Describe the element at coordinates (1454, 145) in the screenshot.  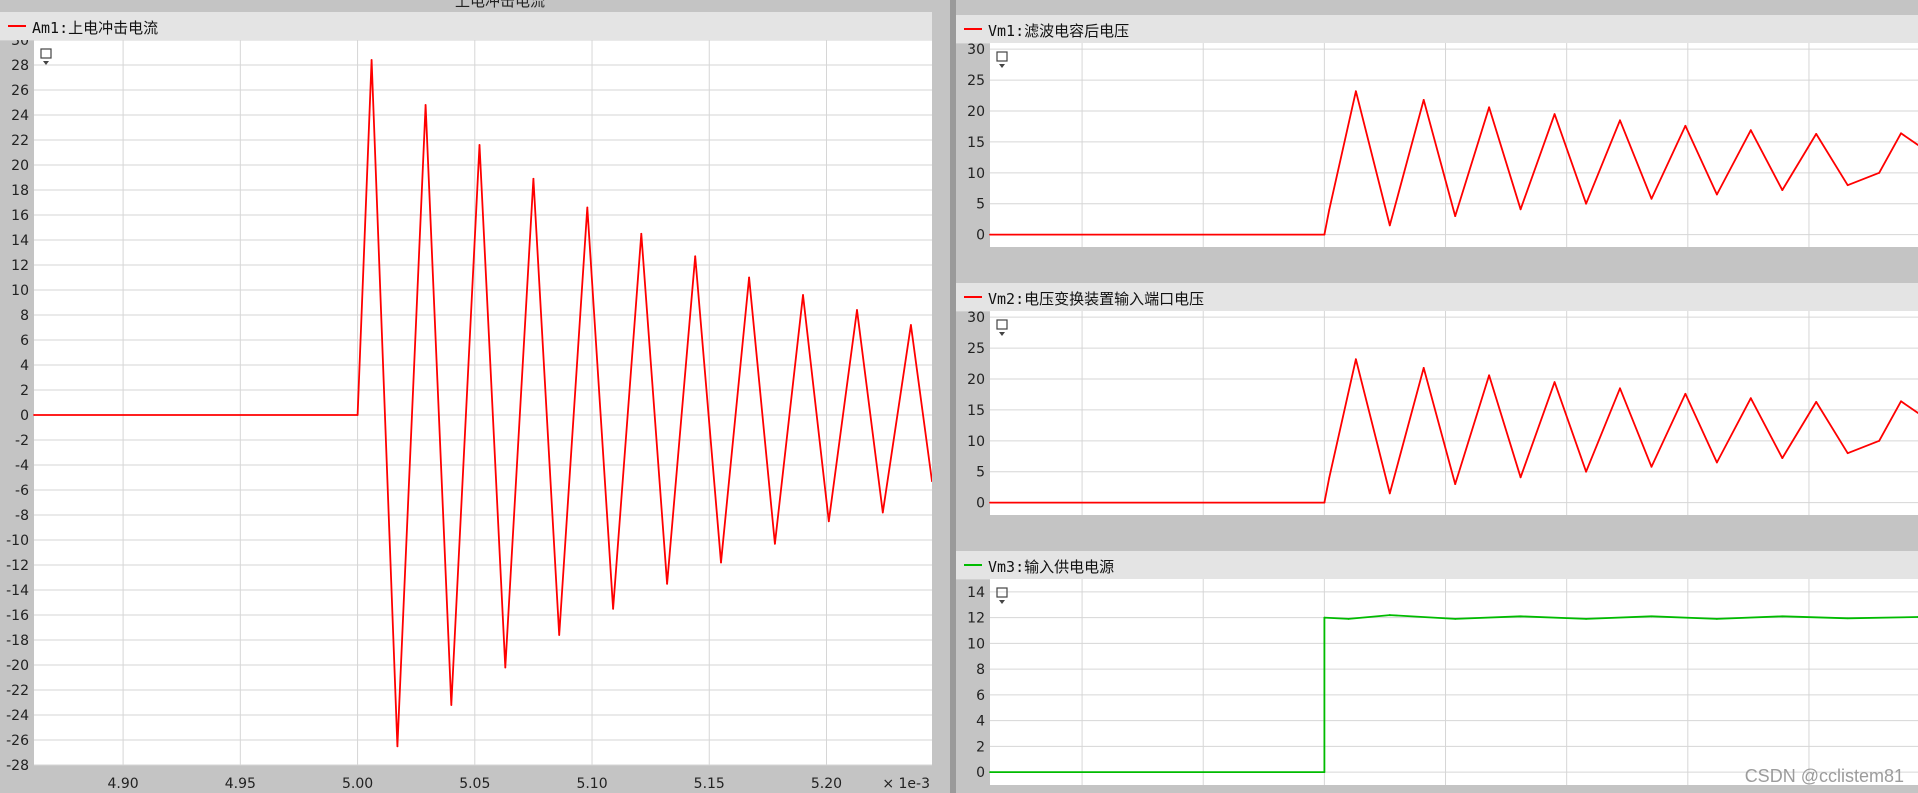
I see `svg-vm1-plot-area` at that location.